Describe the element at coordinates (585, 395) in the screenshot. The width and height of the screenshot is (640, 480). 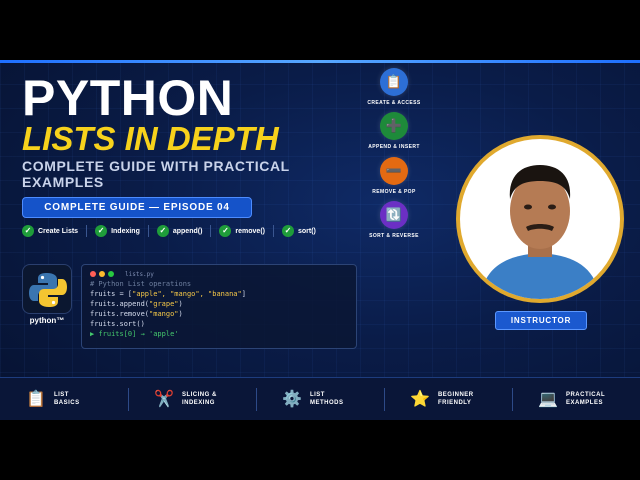
I see `label-line: PRACTICAL` at that location.